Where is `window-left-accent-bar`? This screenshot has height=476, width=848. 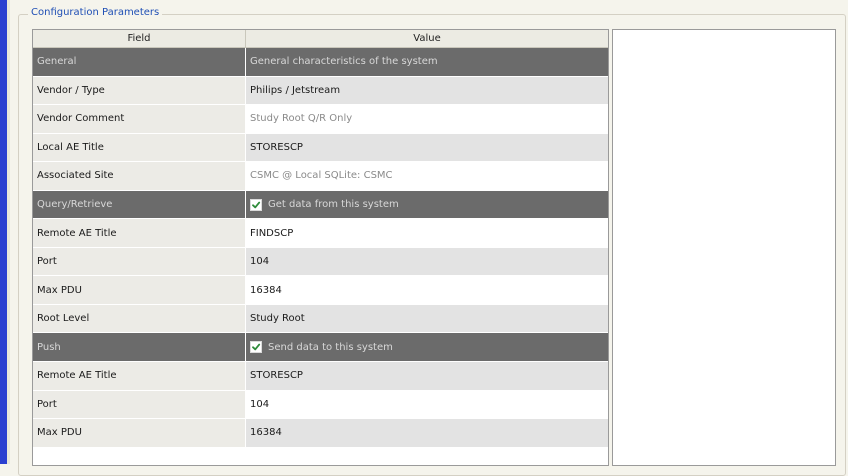 window-left-accent-bar is located at coordinates (3, 232).